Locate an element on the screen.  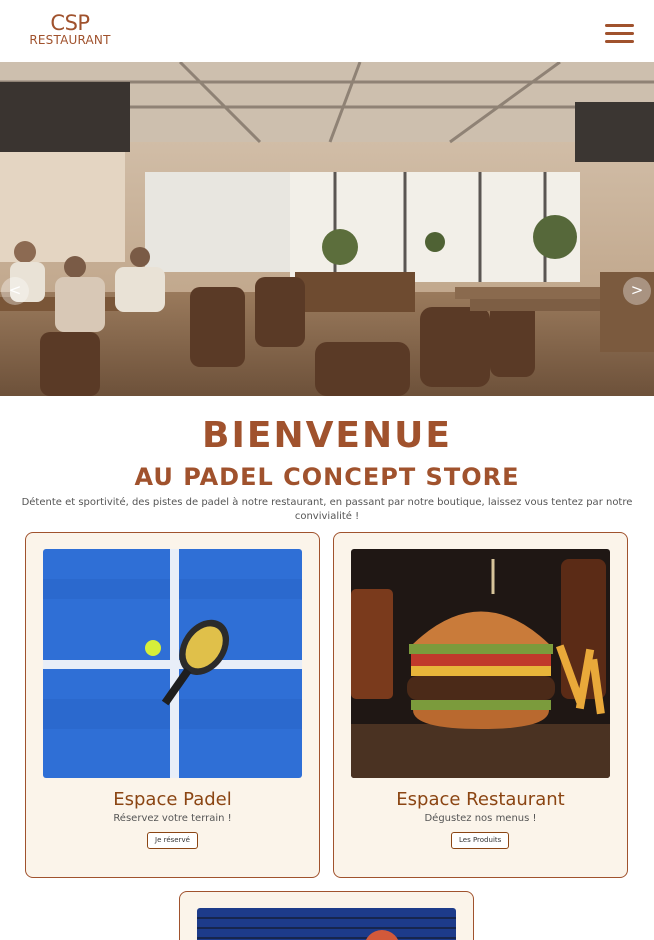
padel-image is located at coordinates (172, 663).